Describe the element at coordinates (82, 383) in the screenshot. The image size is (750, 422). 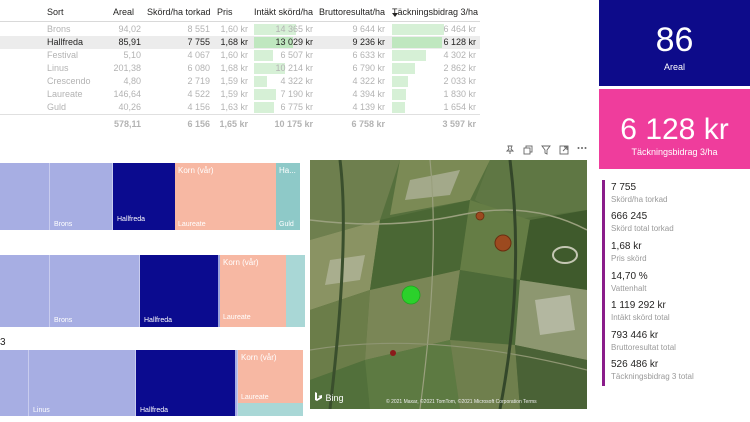
I see `treemap-tile-linus: Linus` at that location.